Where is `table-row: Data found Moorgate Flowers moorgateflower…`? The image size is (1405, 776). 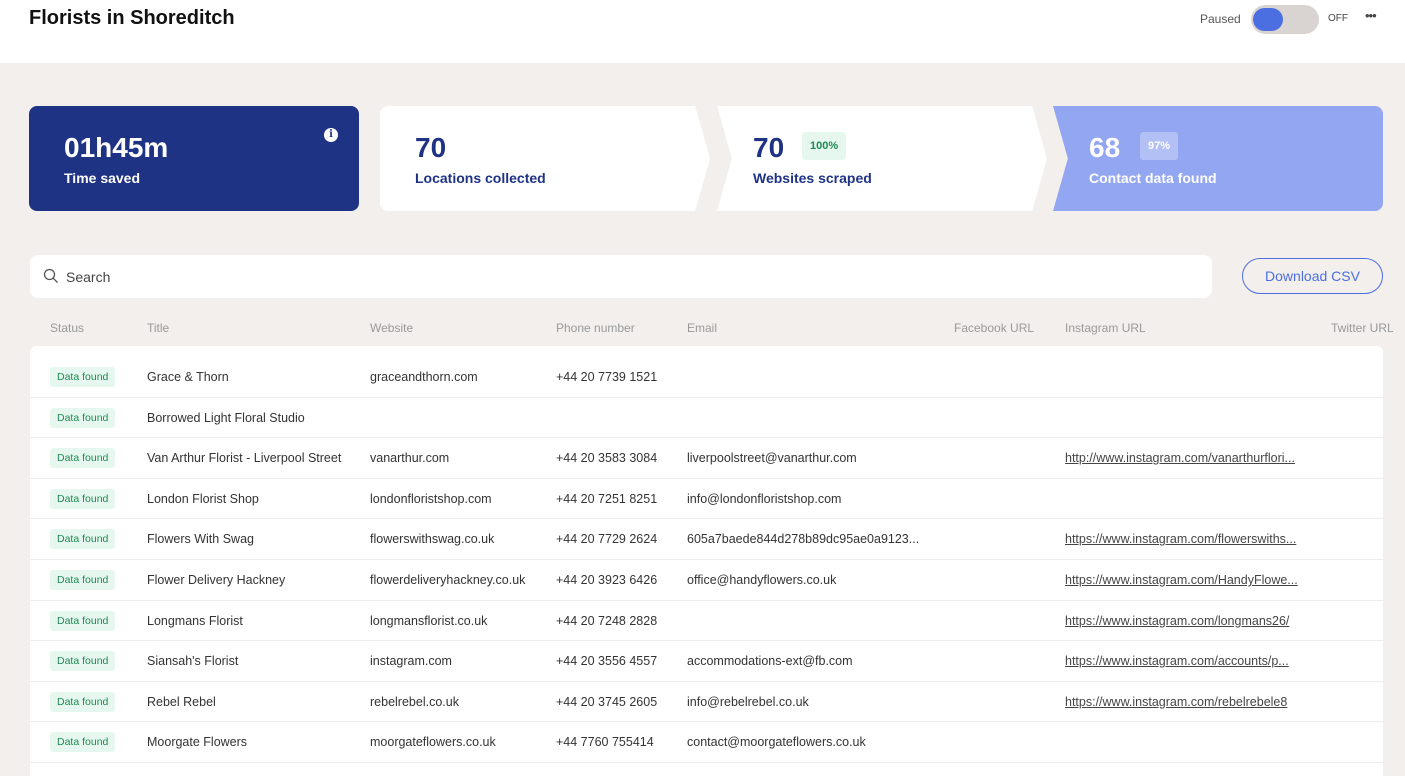 table-row: Data found Moorgate Flowers moorgateflower… is located at coordinates (706, 742).